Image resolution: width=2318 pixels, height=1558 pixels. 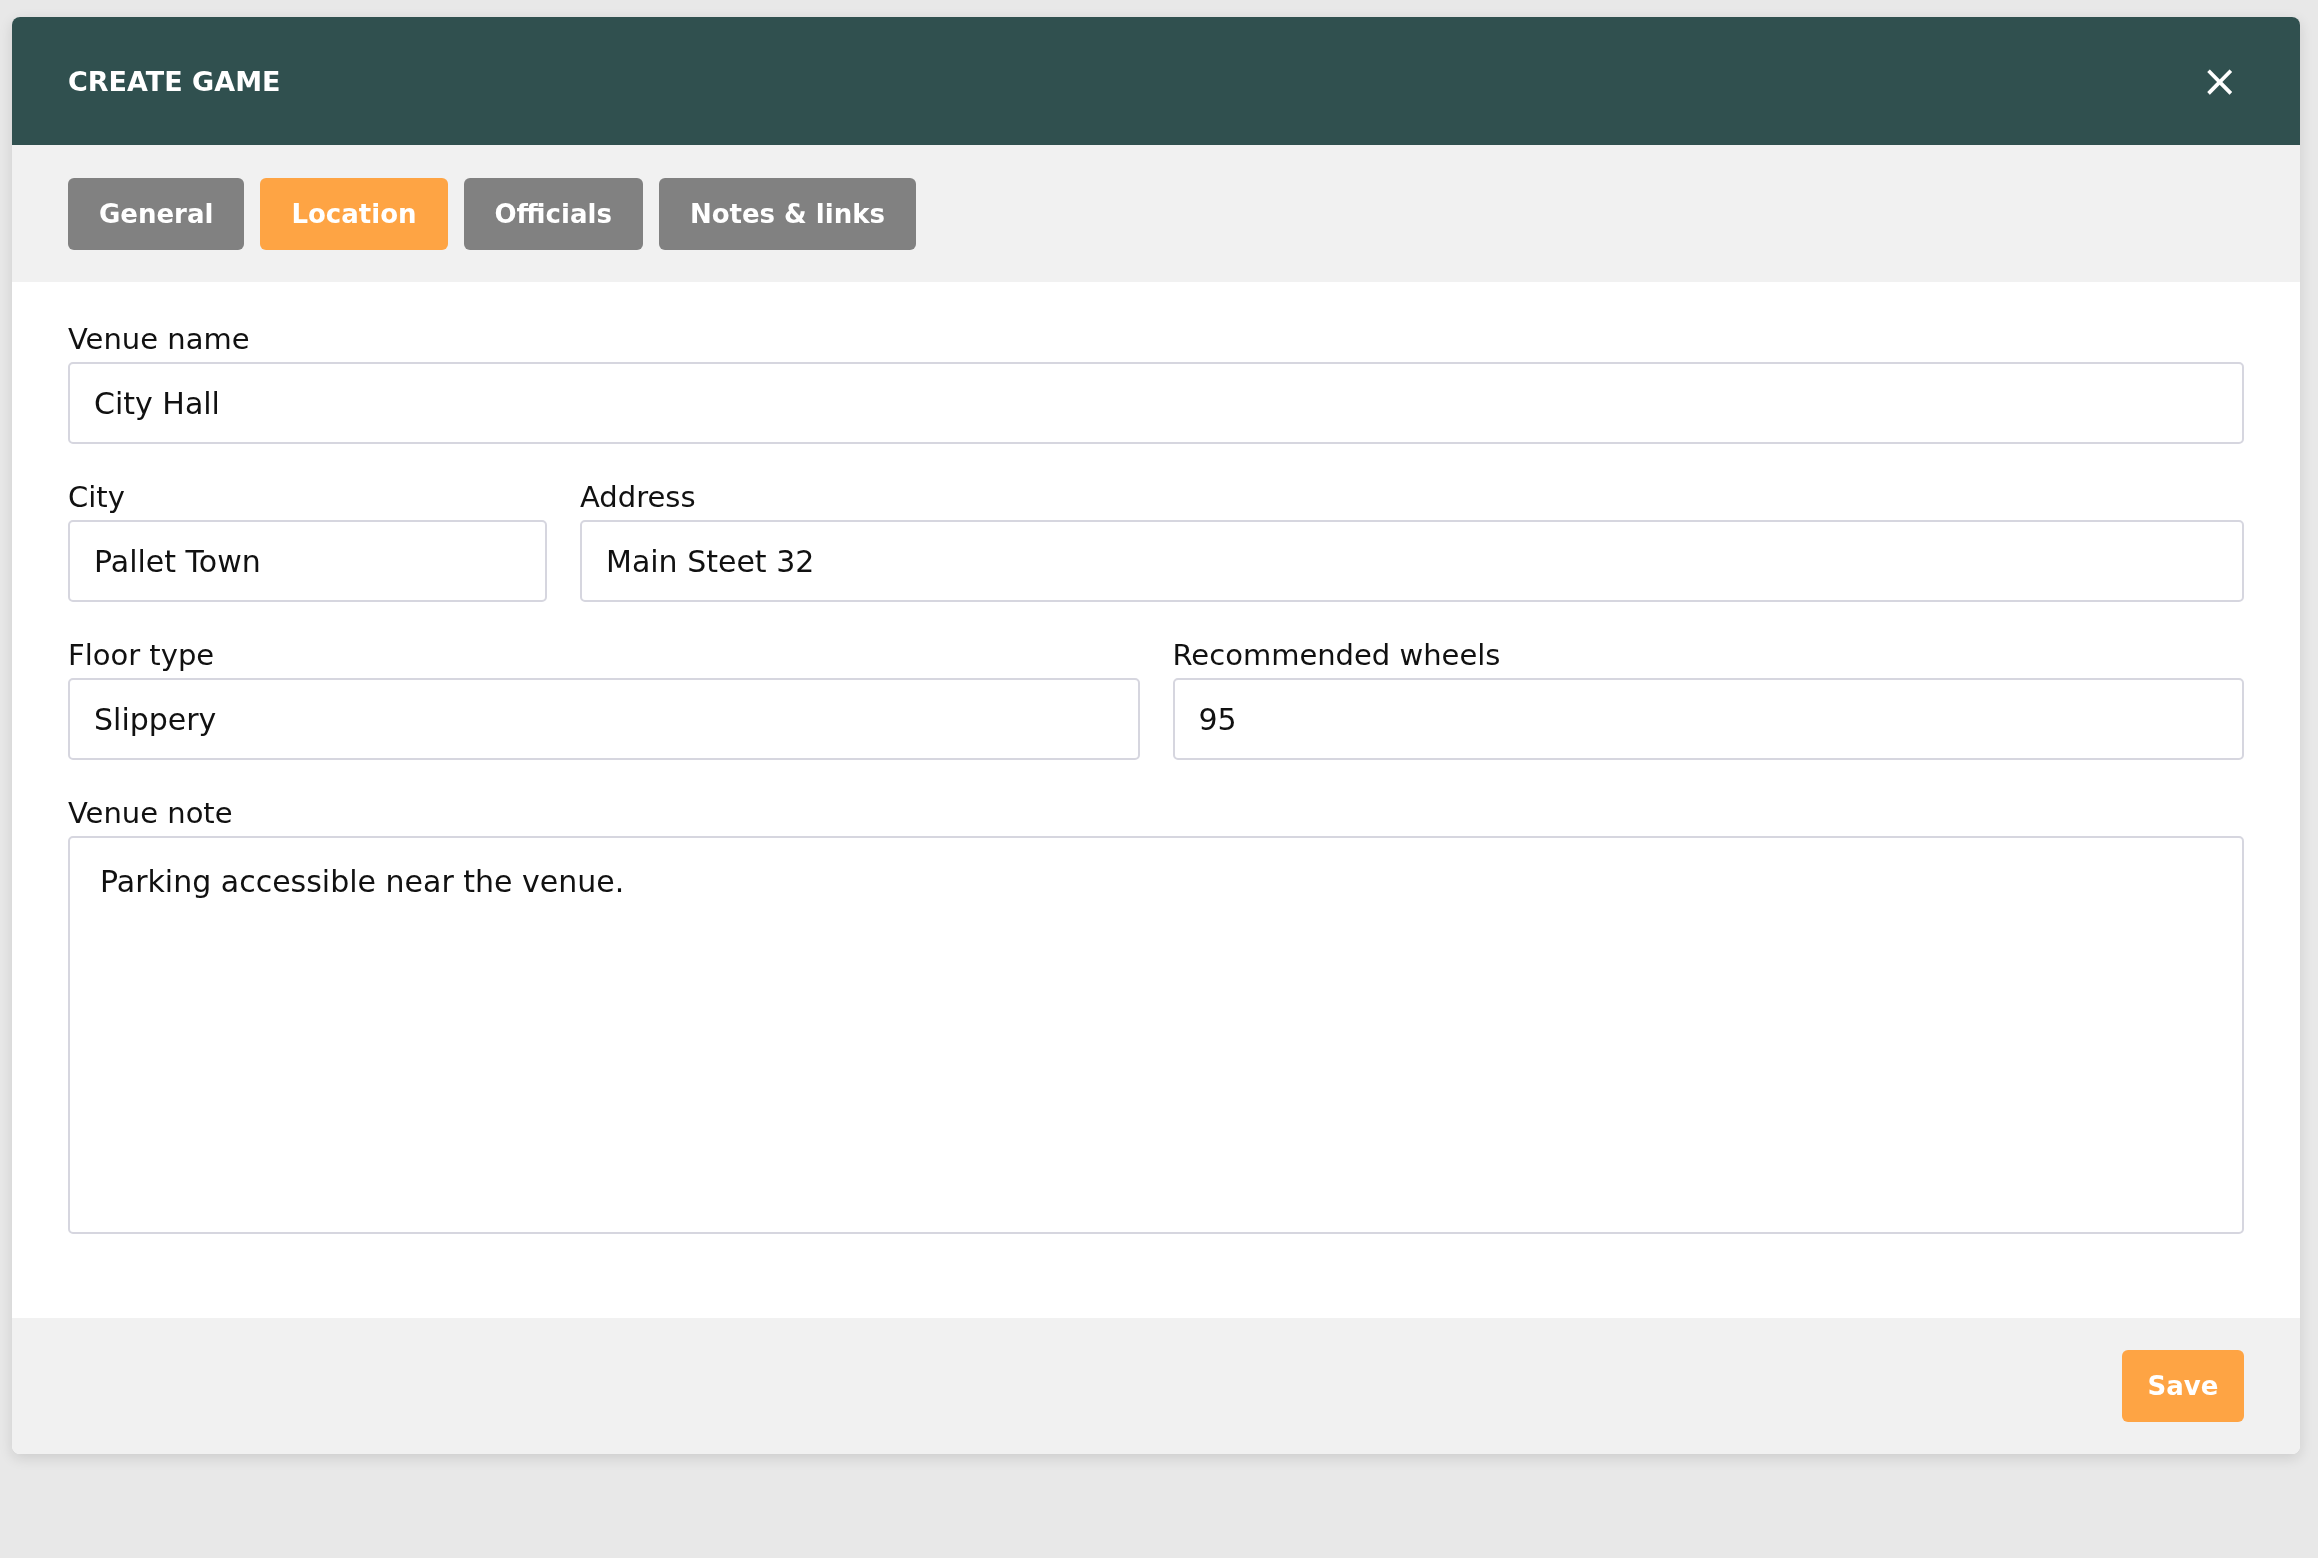 What do you see at coordinates (142, 655) in the screenshot?
I see `field-label: Floor type` at bounding box center [142, 655].